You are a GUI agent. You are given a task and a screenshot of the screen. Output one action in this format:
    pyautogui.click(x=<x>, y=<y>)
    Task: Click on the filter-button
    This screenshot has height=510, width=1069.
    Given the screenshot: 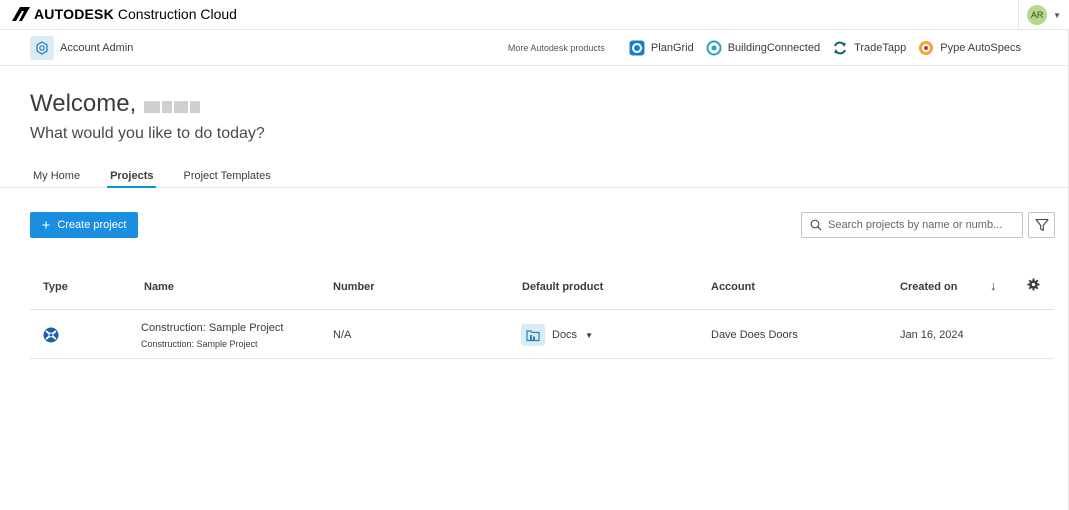 What is the action you would take?
    pyautogui.click(x=1041, y=225)
    